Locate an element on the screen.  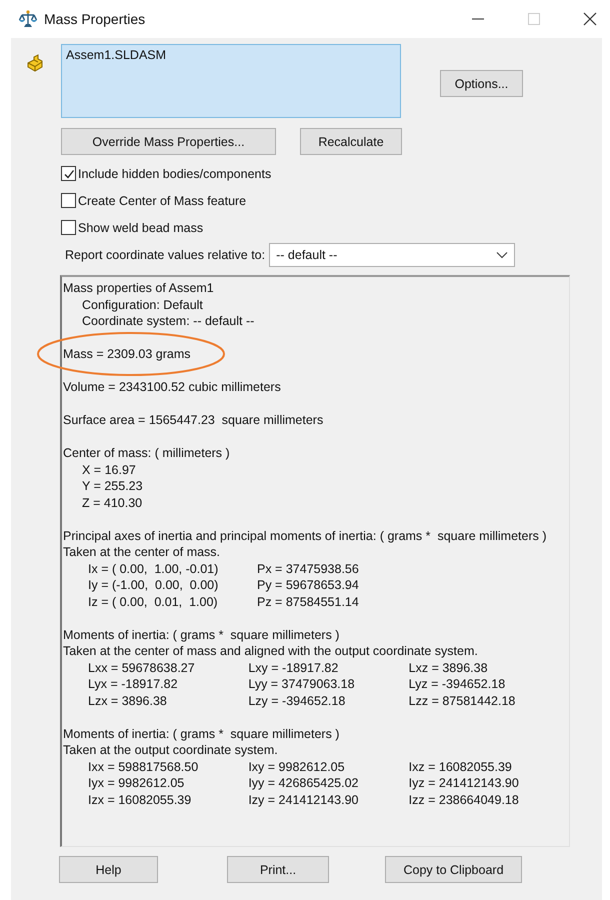
report-line: Taken at the center of mass and aligned with the output coordinate system. is located at coordinates (270, 651).